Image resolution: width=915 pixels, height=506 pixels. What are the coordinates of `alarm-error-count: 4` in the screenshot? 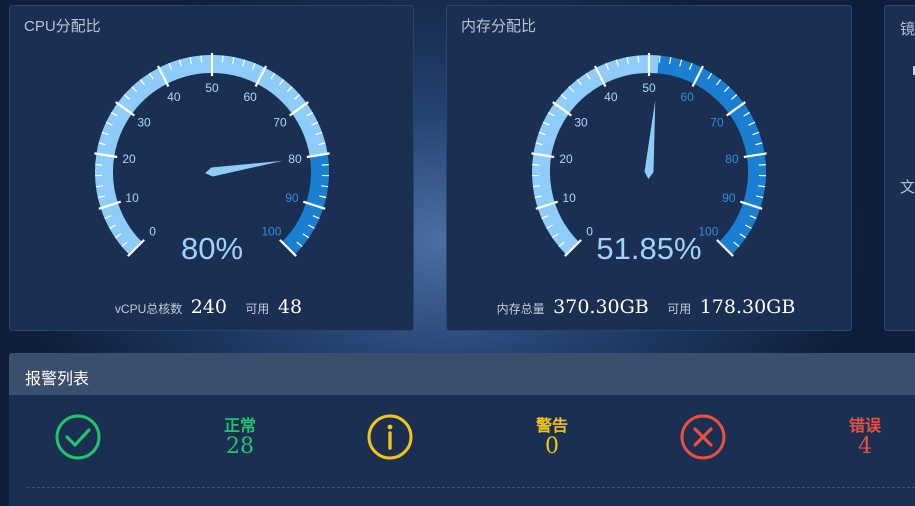 It's located at (865, 446).